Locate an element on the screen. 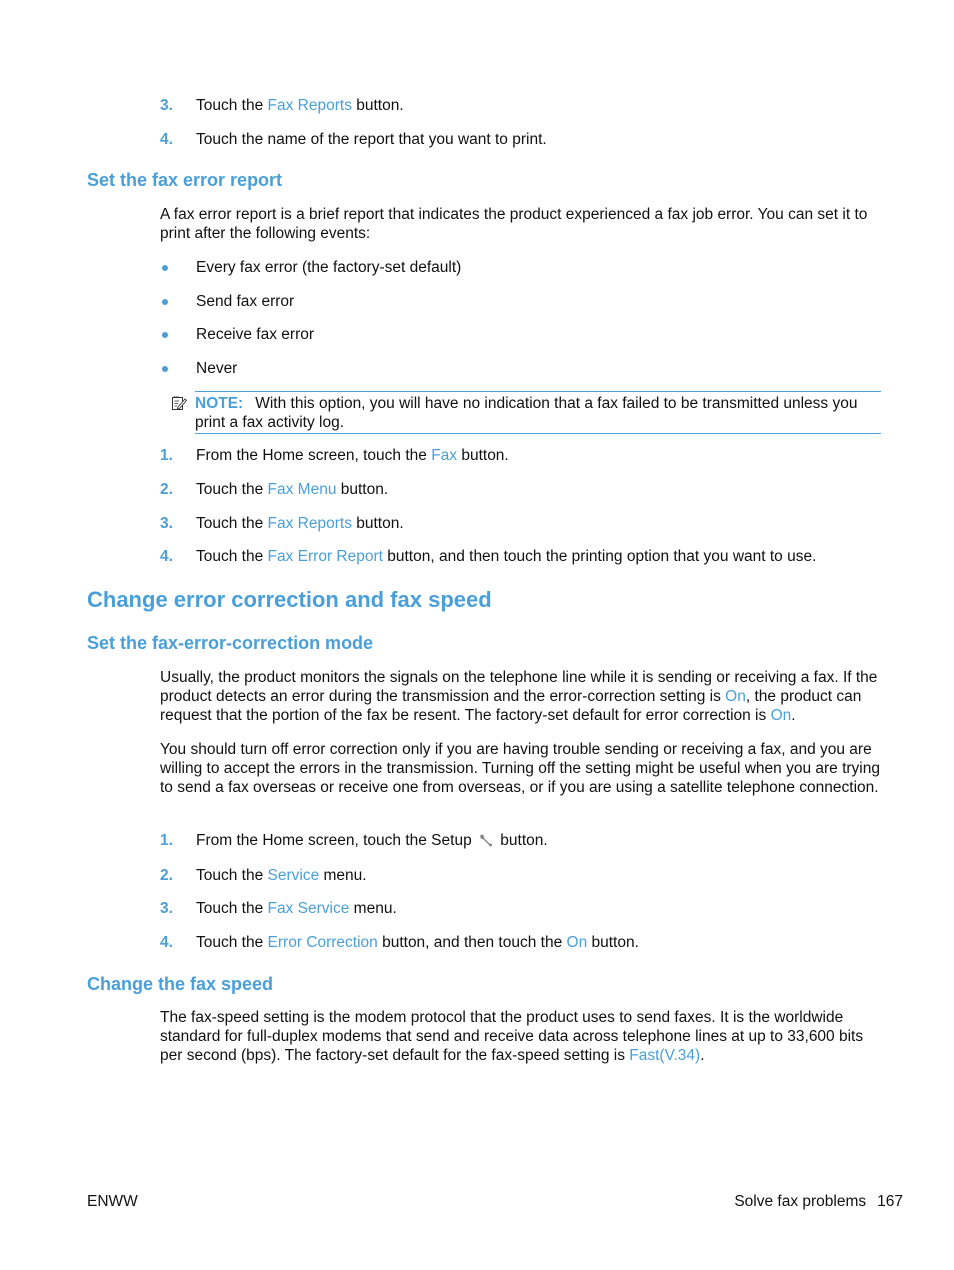 The height and width of the screenshot is (1270, 954). heading-set-fax-error-report: Set the fax error report is located at coordinates (185, 180).